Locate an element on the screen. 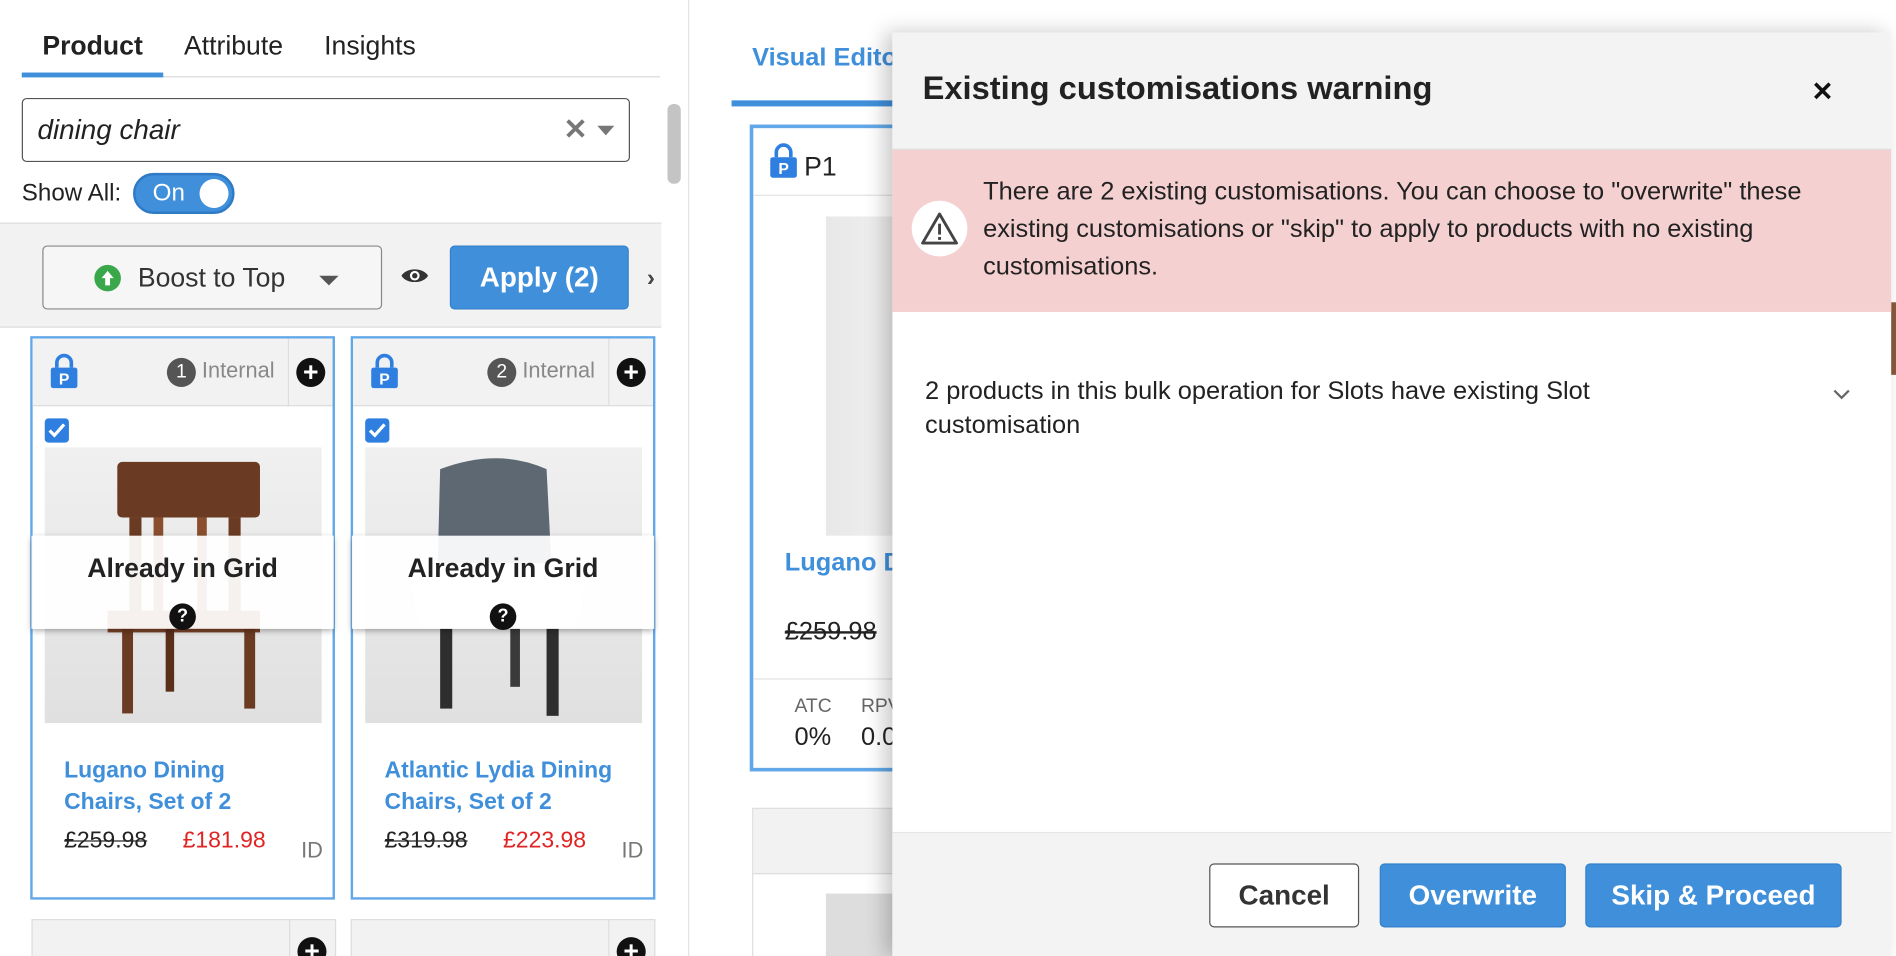  show-all-toggle: On is located at coordinates (184, 193).